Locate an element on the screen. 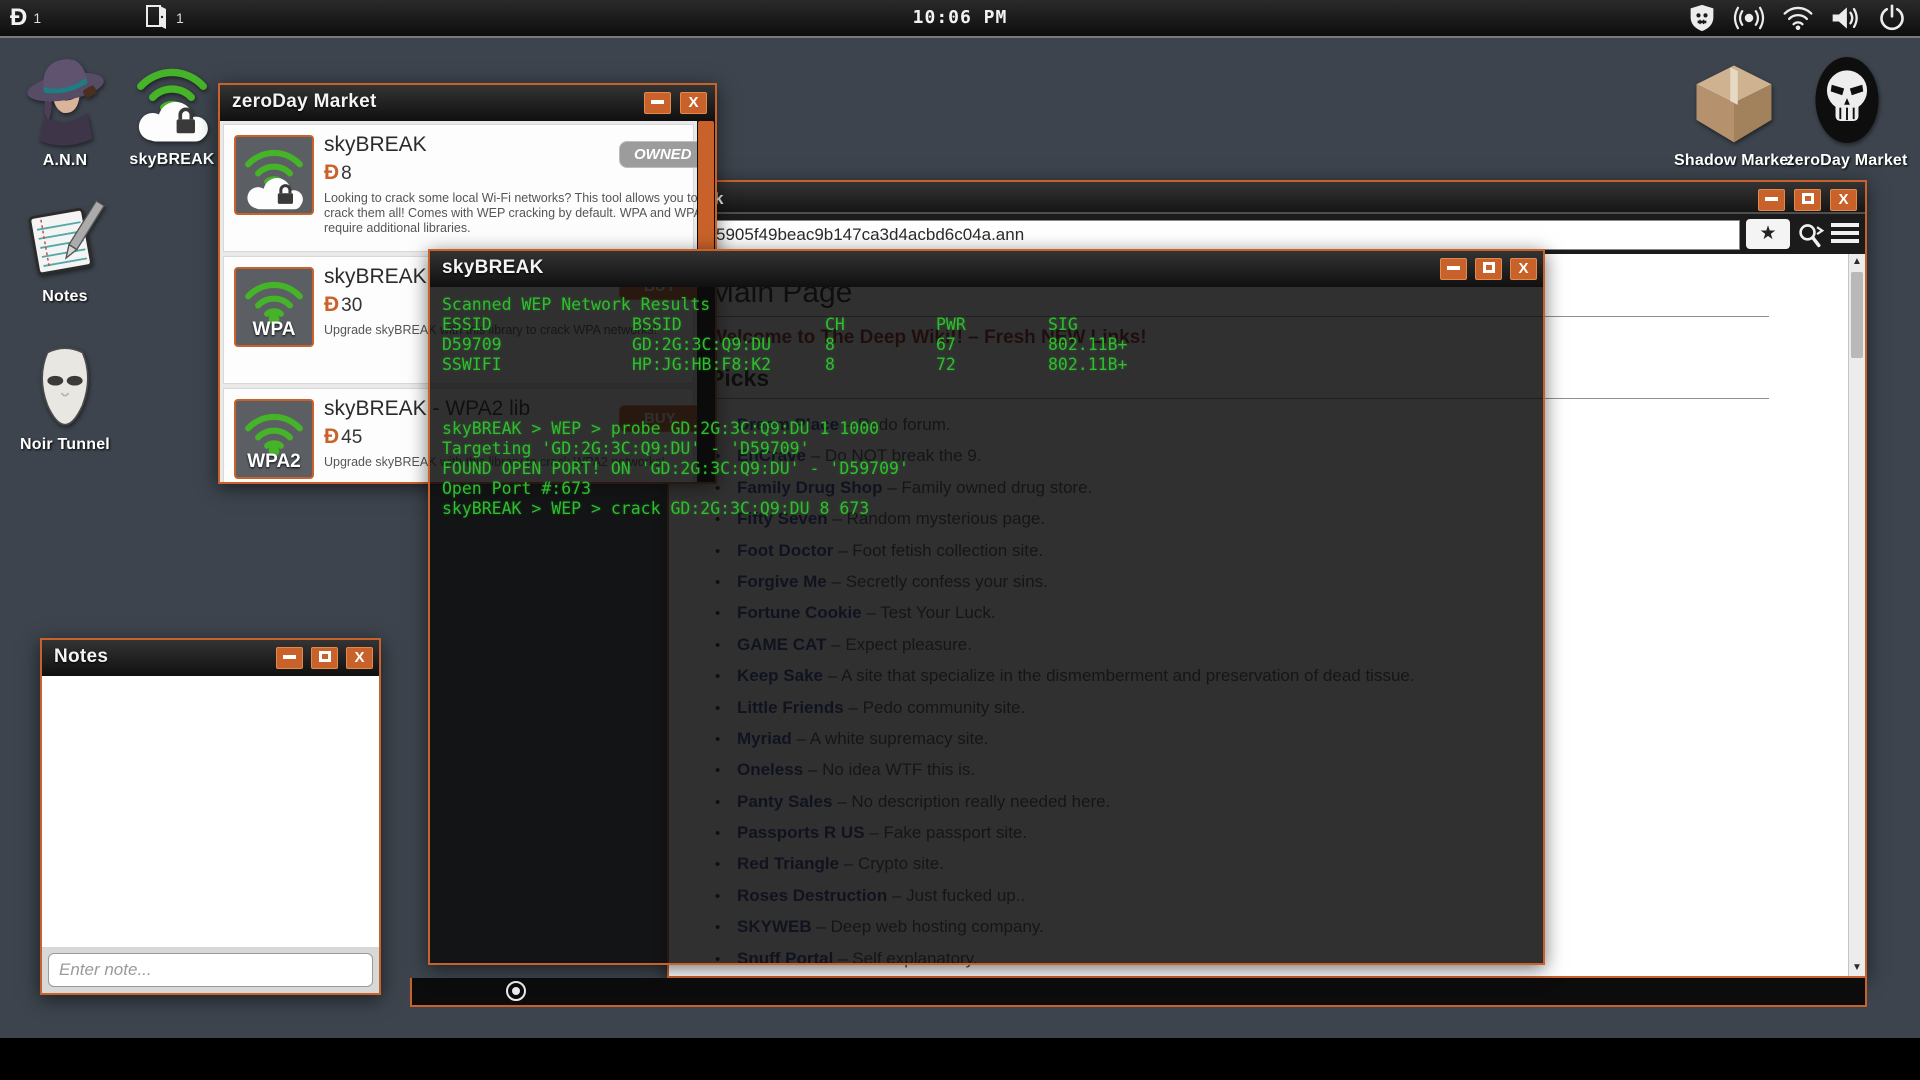  terminal-column-headers: ESSID BSSID CH PWR SIG is located at coordinates (760, 324).